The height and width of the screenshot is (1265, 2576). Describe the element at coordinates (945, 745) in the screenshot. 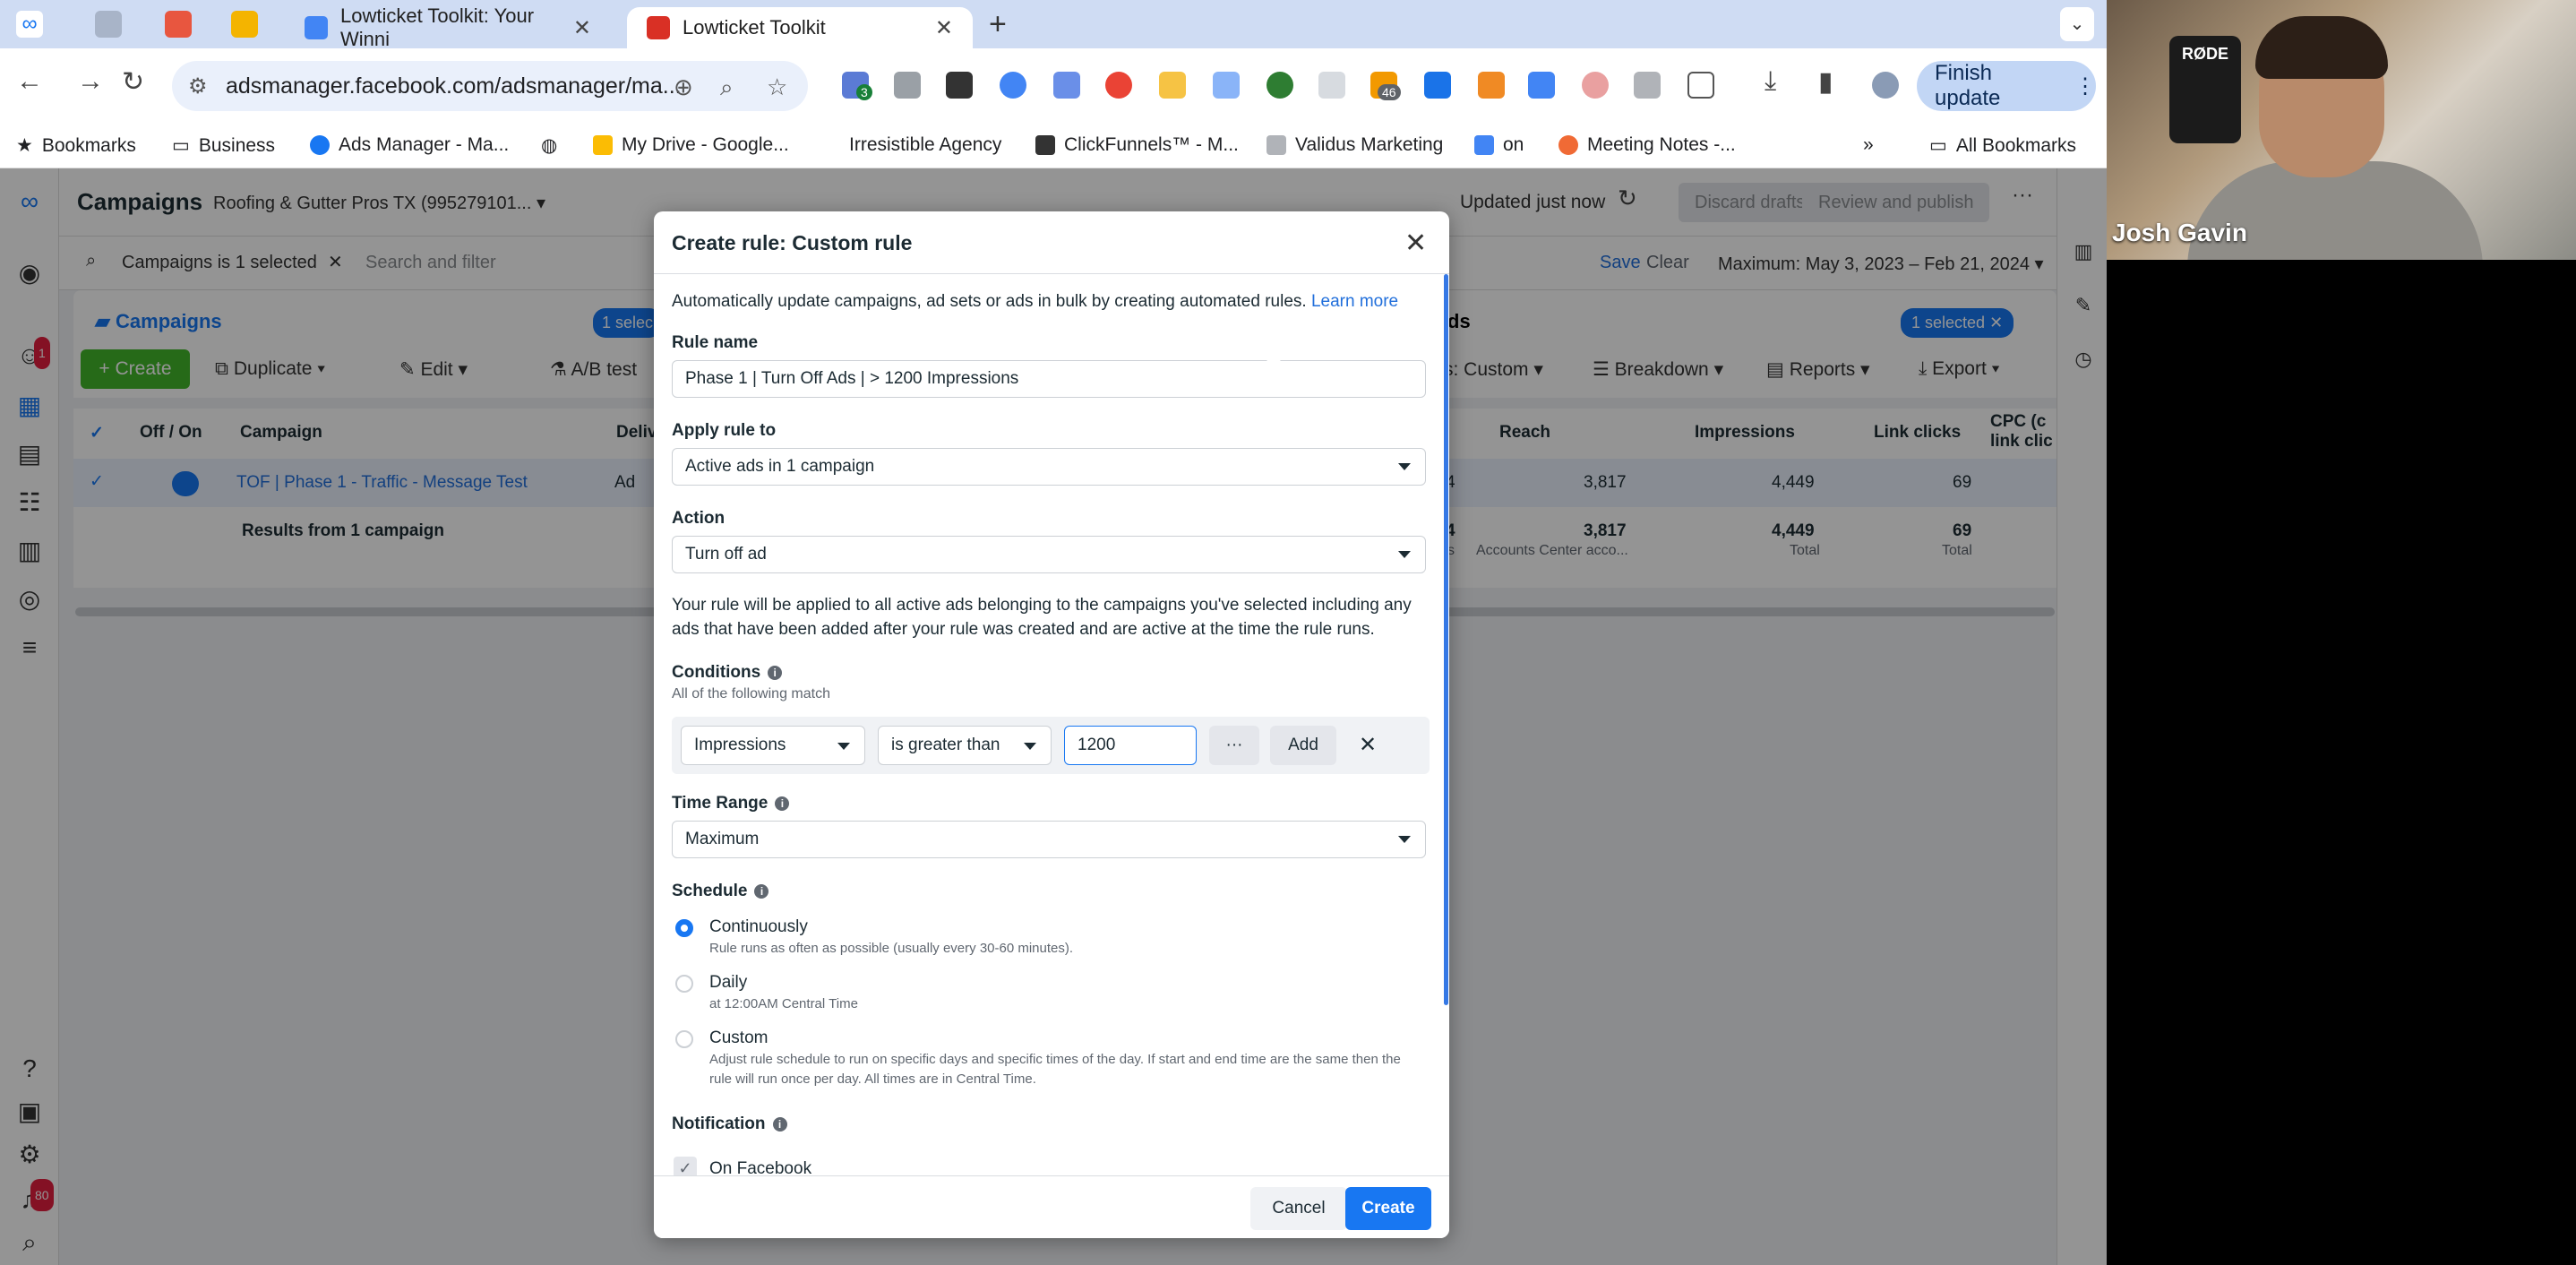

I see `operator-value: is greater than` at that location.